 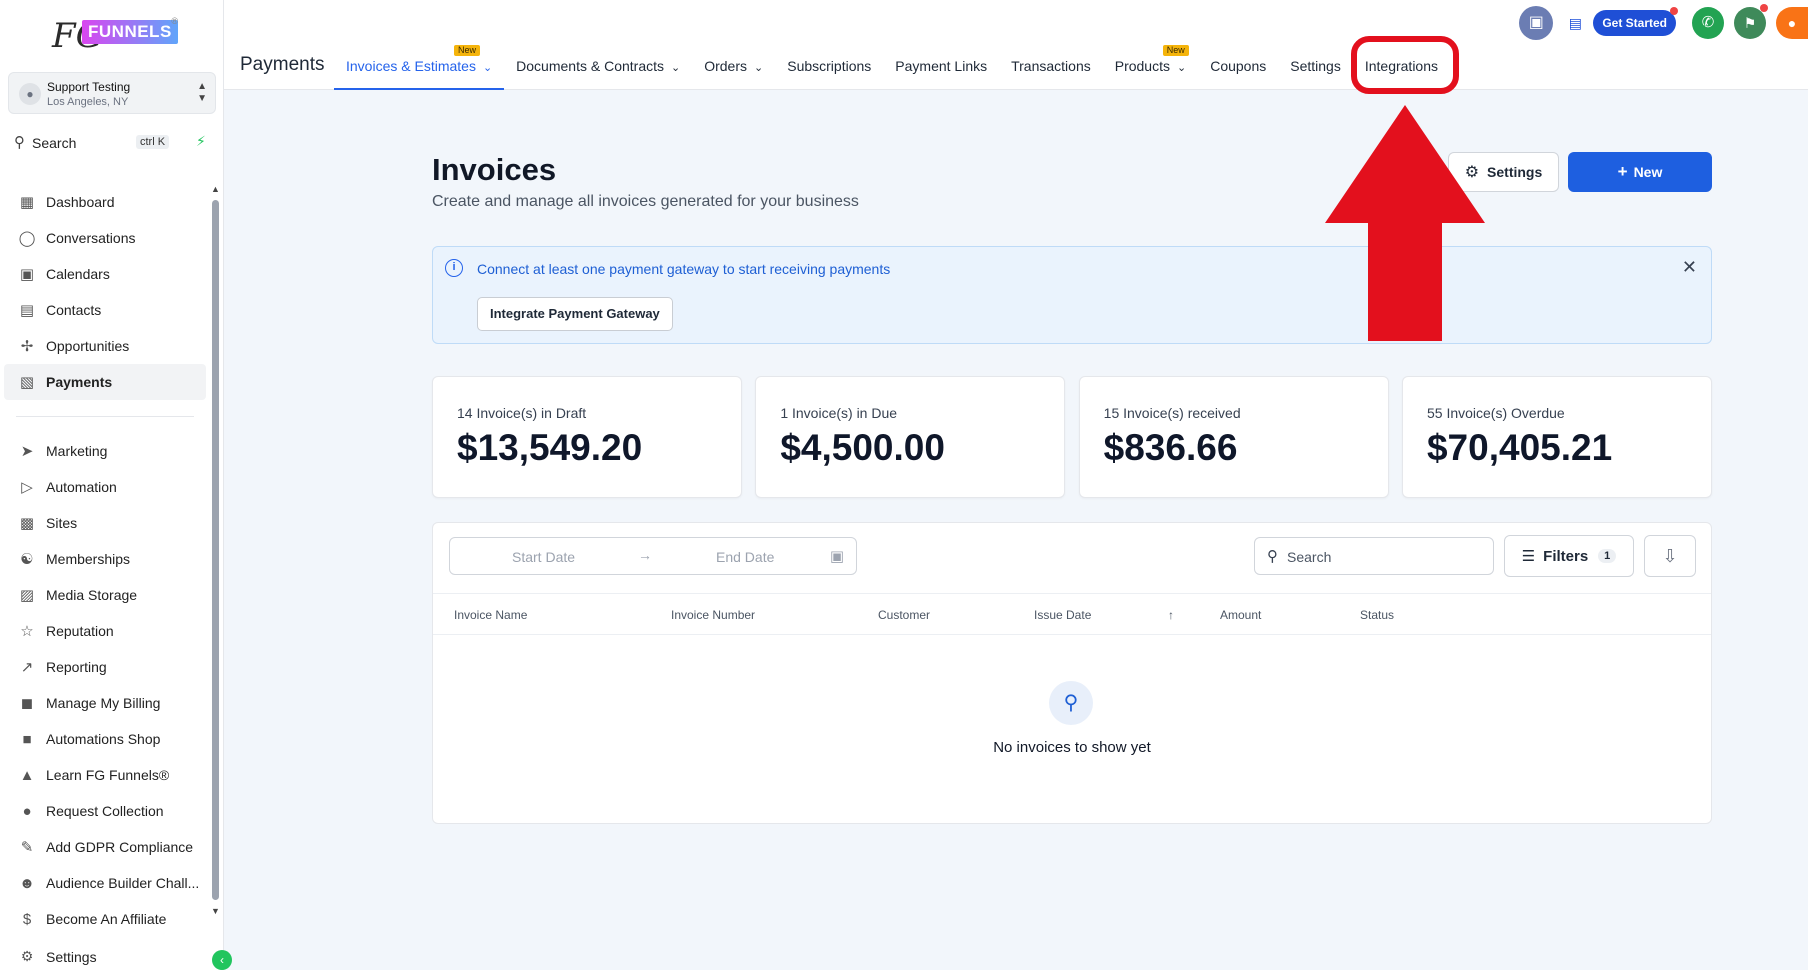 I want to click on date-range-picker: Start Date → End Date ▣, so click(x=653, y=556).